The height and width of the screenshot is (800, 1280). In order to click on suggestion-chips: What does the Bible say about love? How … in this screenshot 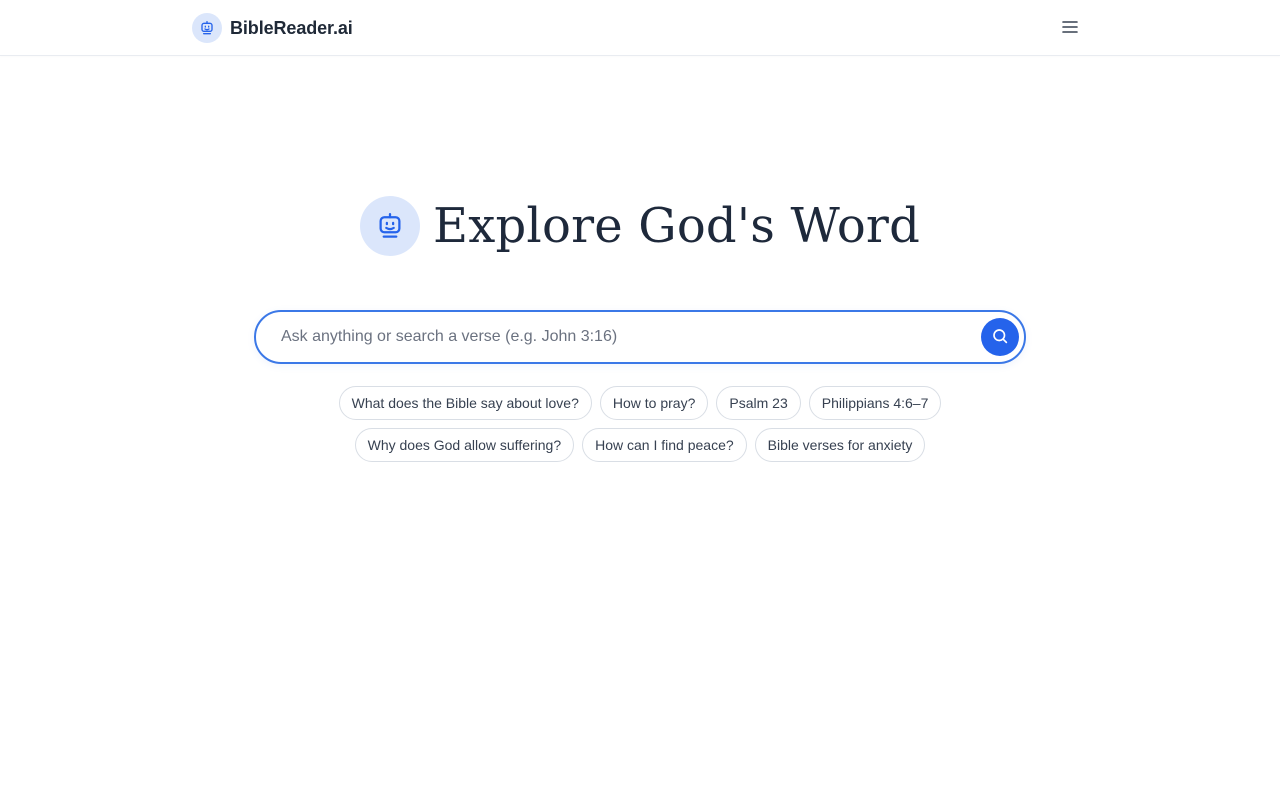, I will do `click(640, 424)`.